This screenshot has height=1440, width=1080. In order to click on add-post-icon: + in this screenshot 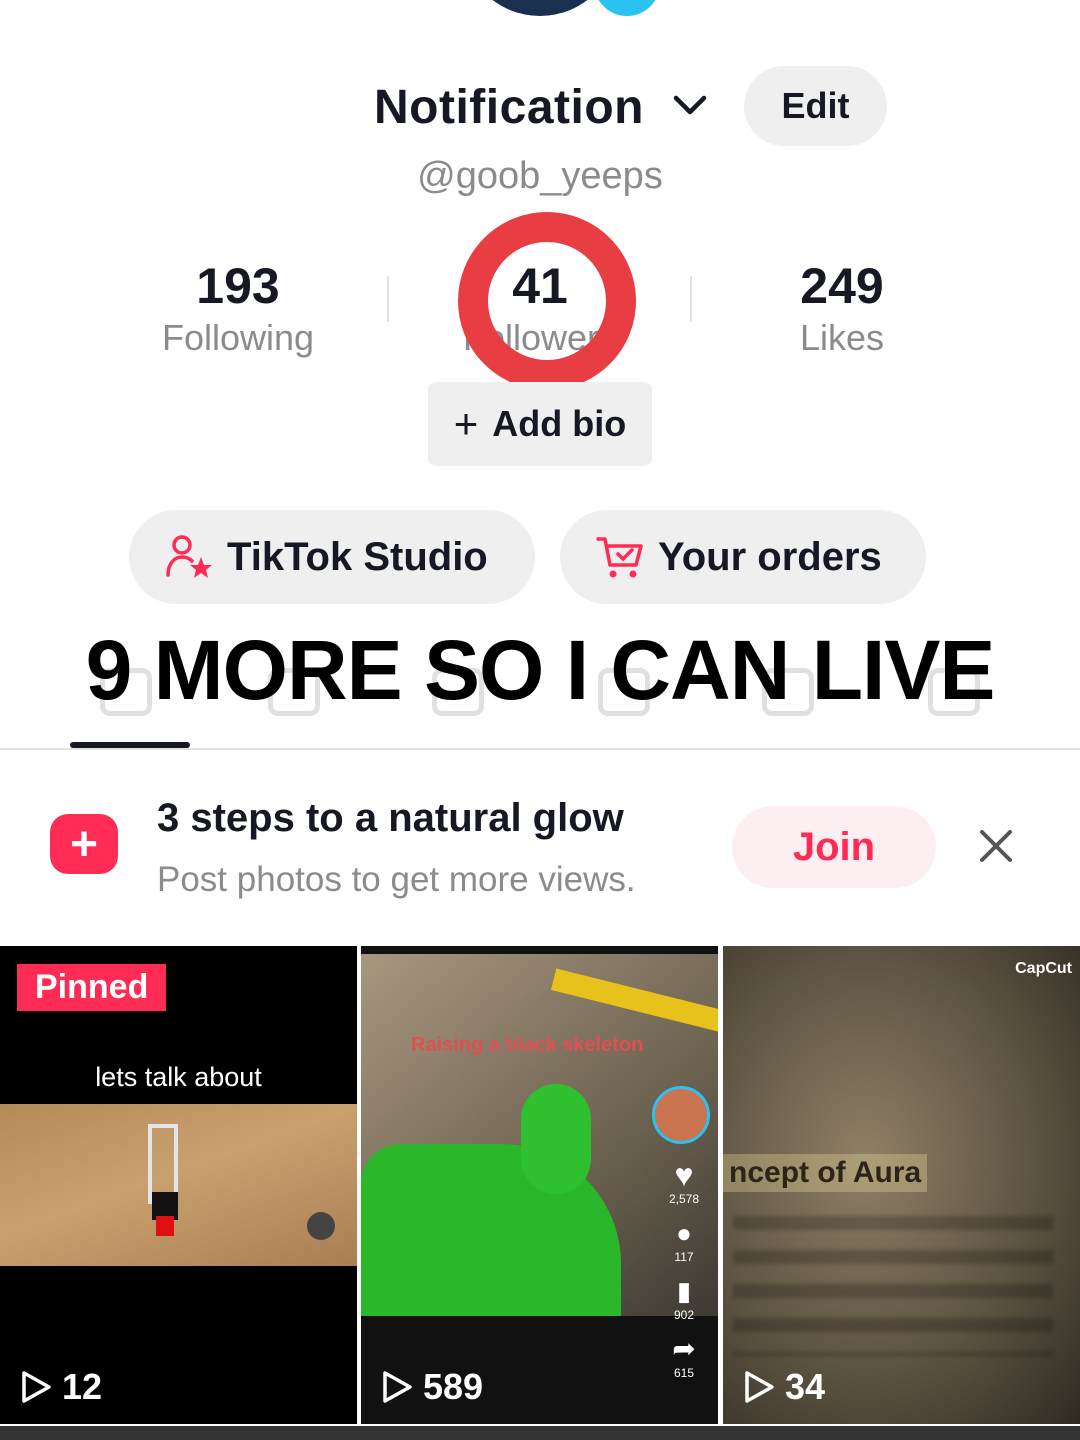, I will do `click(84, 844)`.